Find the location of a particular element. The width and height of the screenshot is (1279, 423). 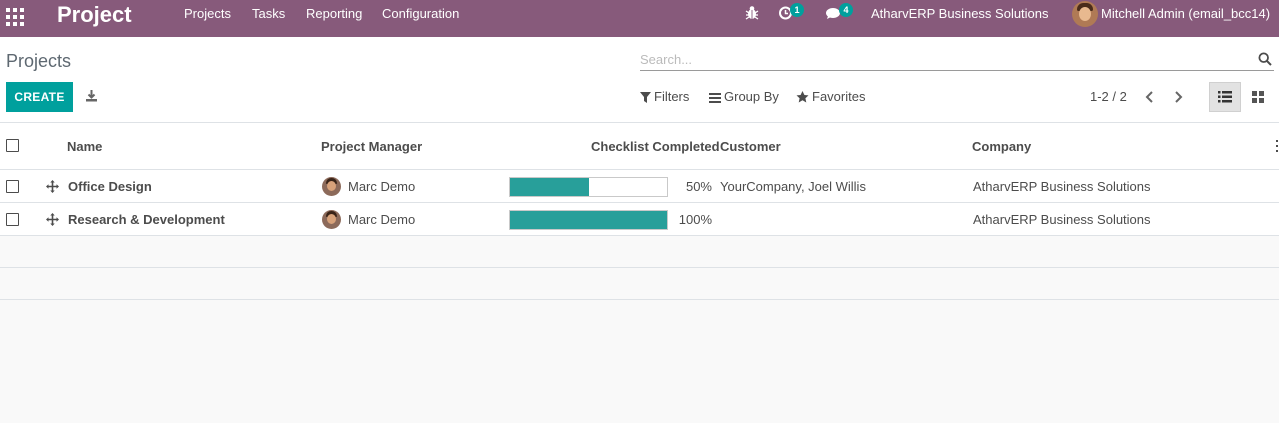

kanban-view-icon is located at coordinates (1258, 97).